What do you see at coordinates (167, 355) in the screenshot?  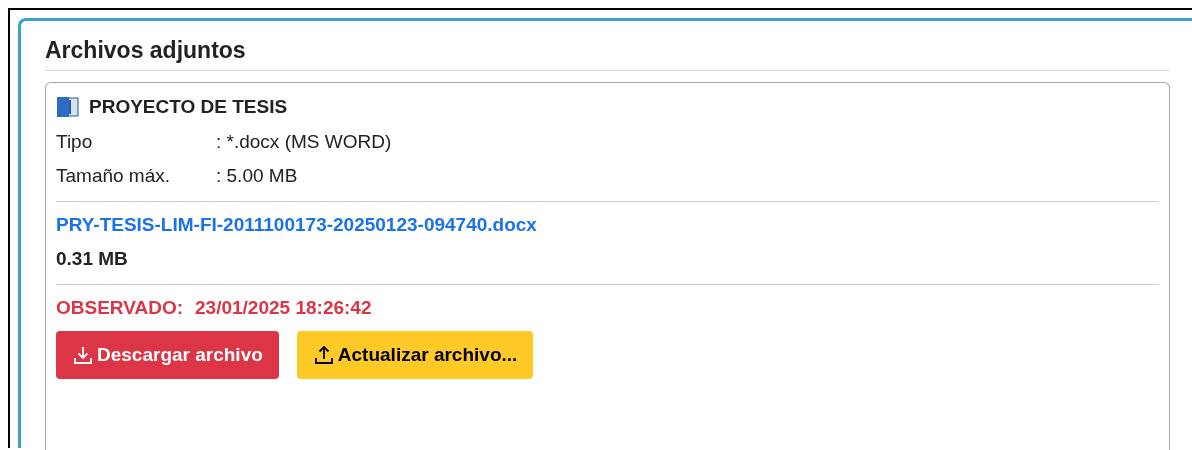 I see `download-button: Descargar archivo` at bounding box center [167, 355].